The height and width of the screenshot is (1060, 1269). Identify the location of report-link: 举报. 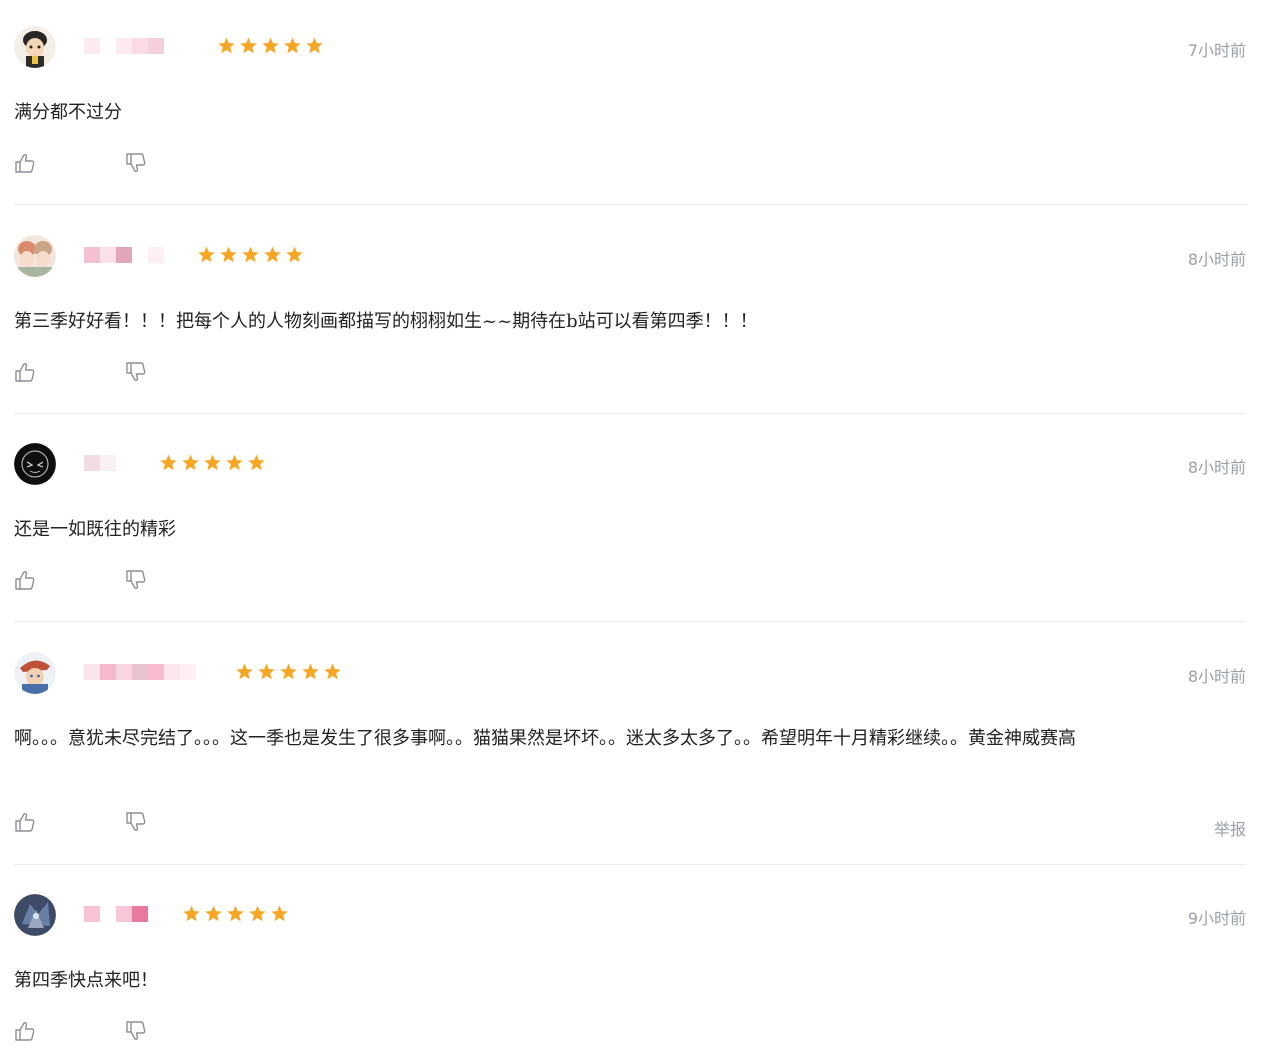
(1230, 828).